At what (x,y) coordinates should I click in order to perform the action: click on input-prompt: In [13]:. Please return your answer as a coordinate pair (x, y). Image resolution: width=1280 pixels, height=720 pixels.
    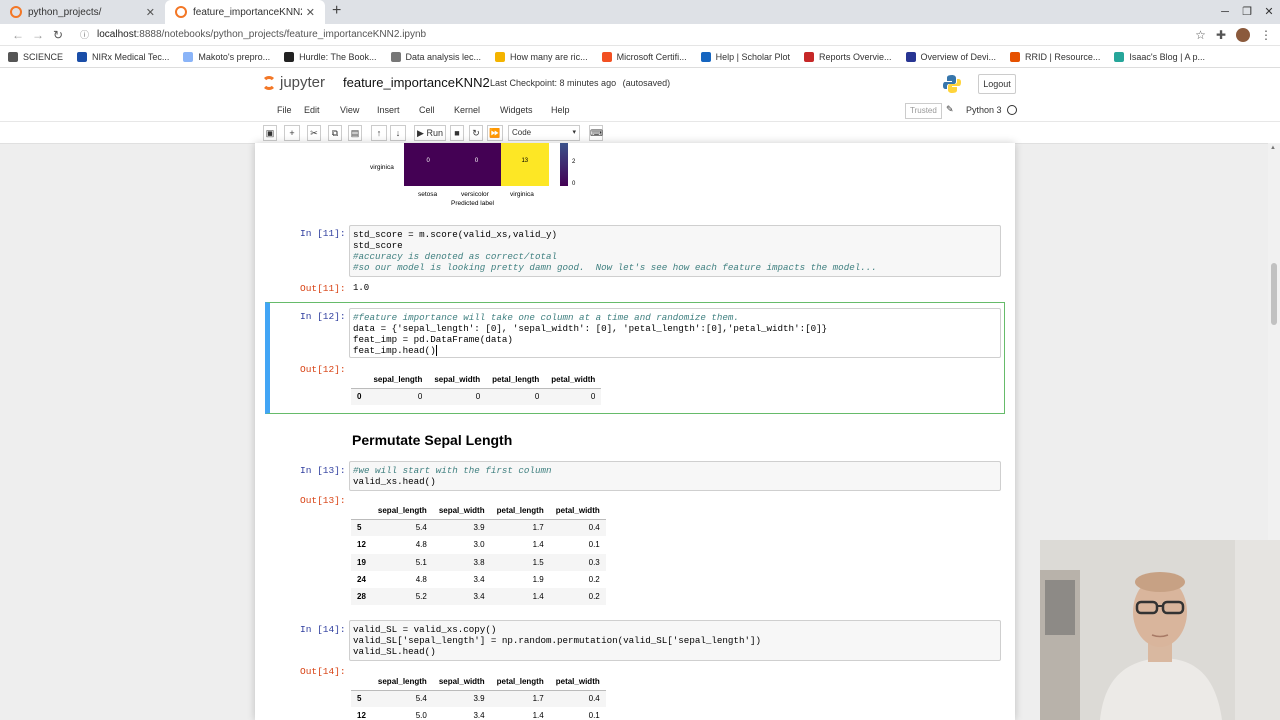
    Looking at the image, I should click on (323, 470).